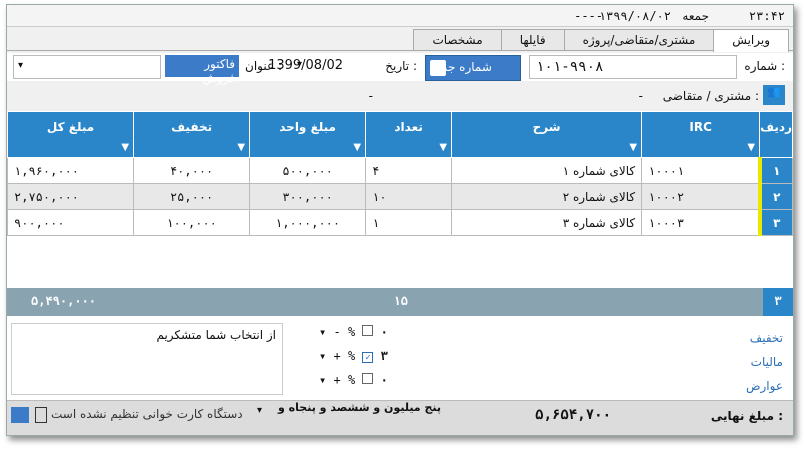 Image resolution: width=804 pixels, height=459 pixels. What do you see at coordinates (775, 170) in the screenshot?
I see `row-number: ۱` at bounding box center [775, 170].